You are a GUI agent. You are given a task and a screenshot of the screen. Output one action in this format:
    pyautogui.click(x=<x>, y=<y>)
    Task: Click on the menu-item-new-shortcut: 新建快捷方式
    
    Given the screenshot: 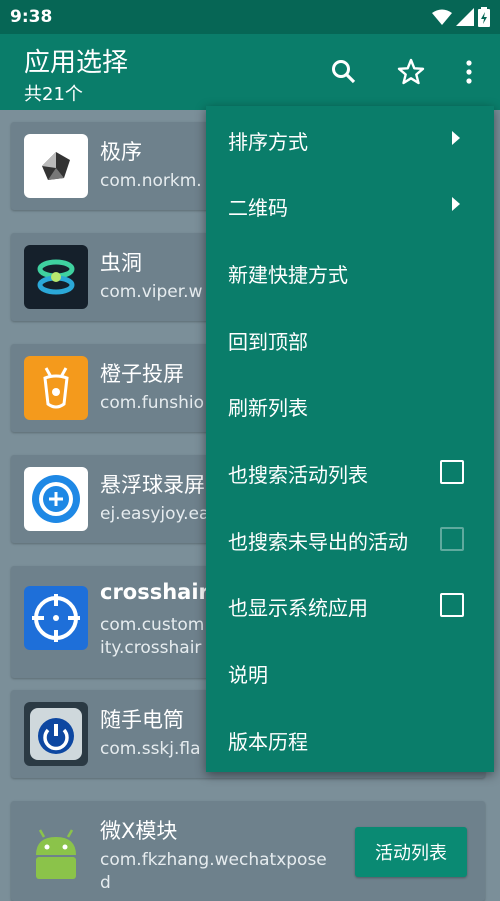 What is the action you would take?
    pyautogui.click(x=350, y=272)
    